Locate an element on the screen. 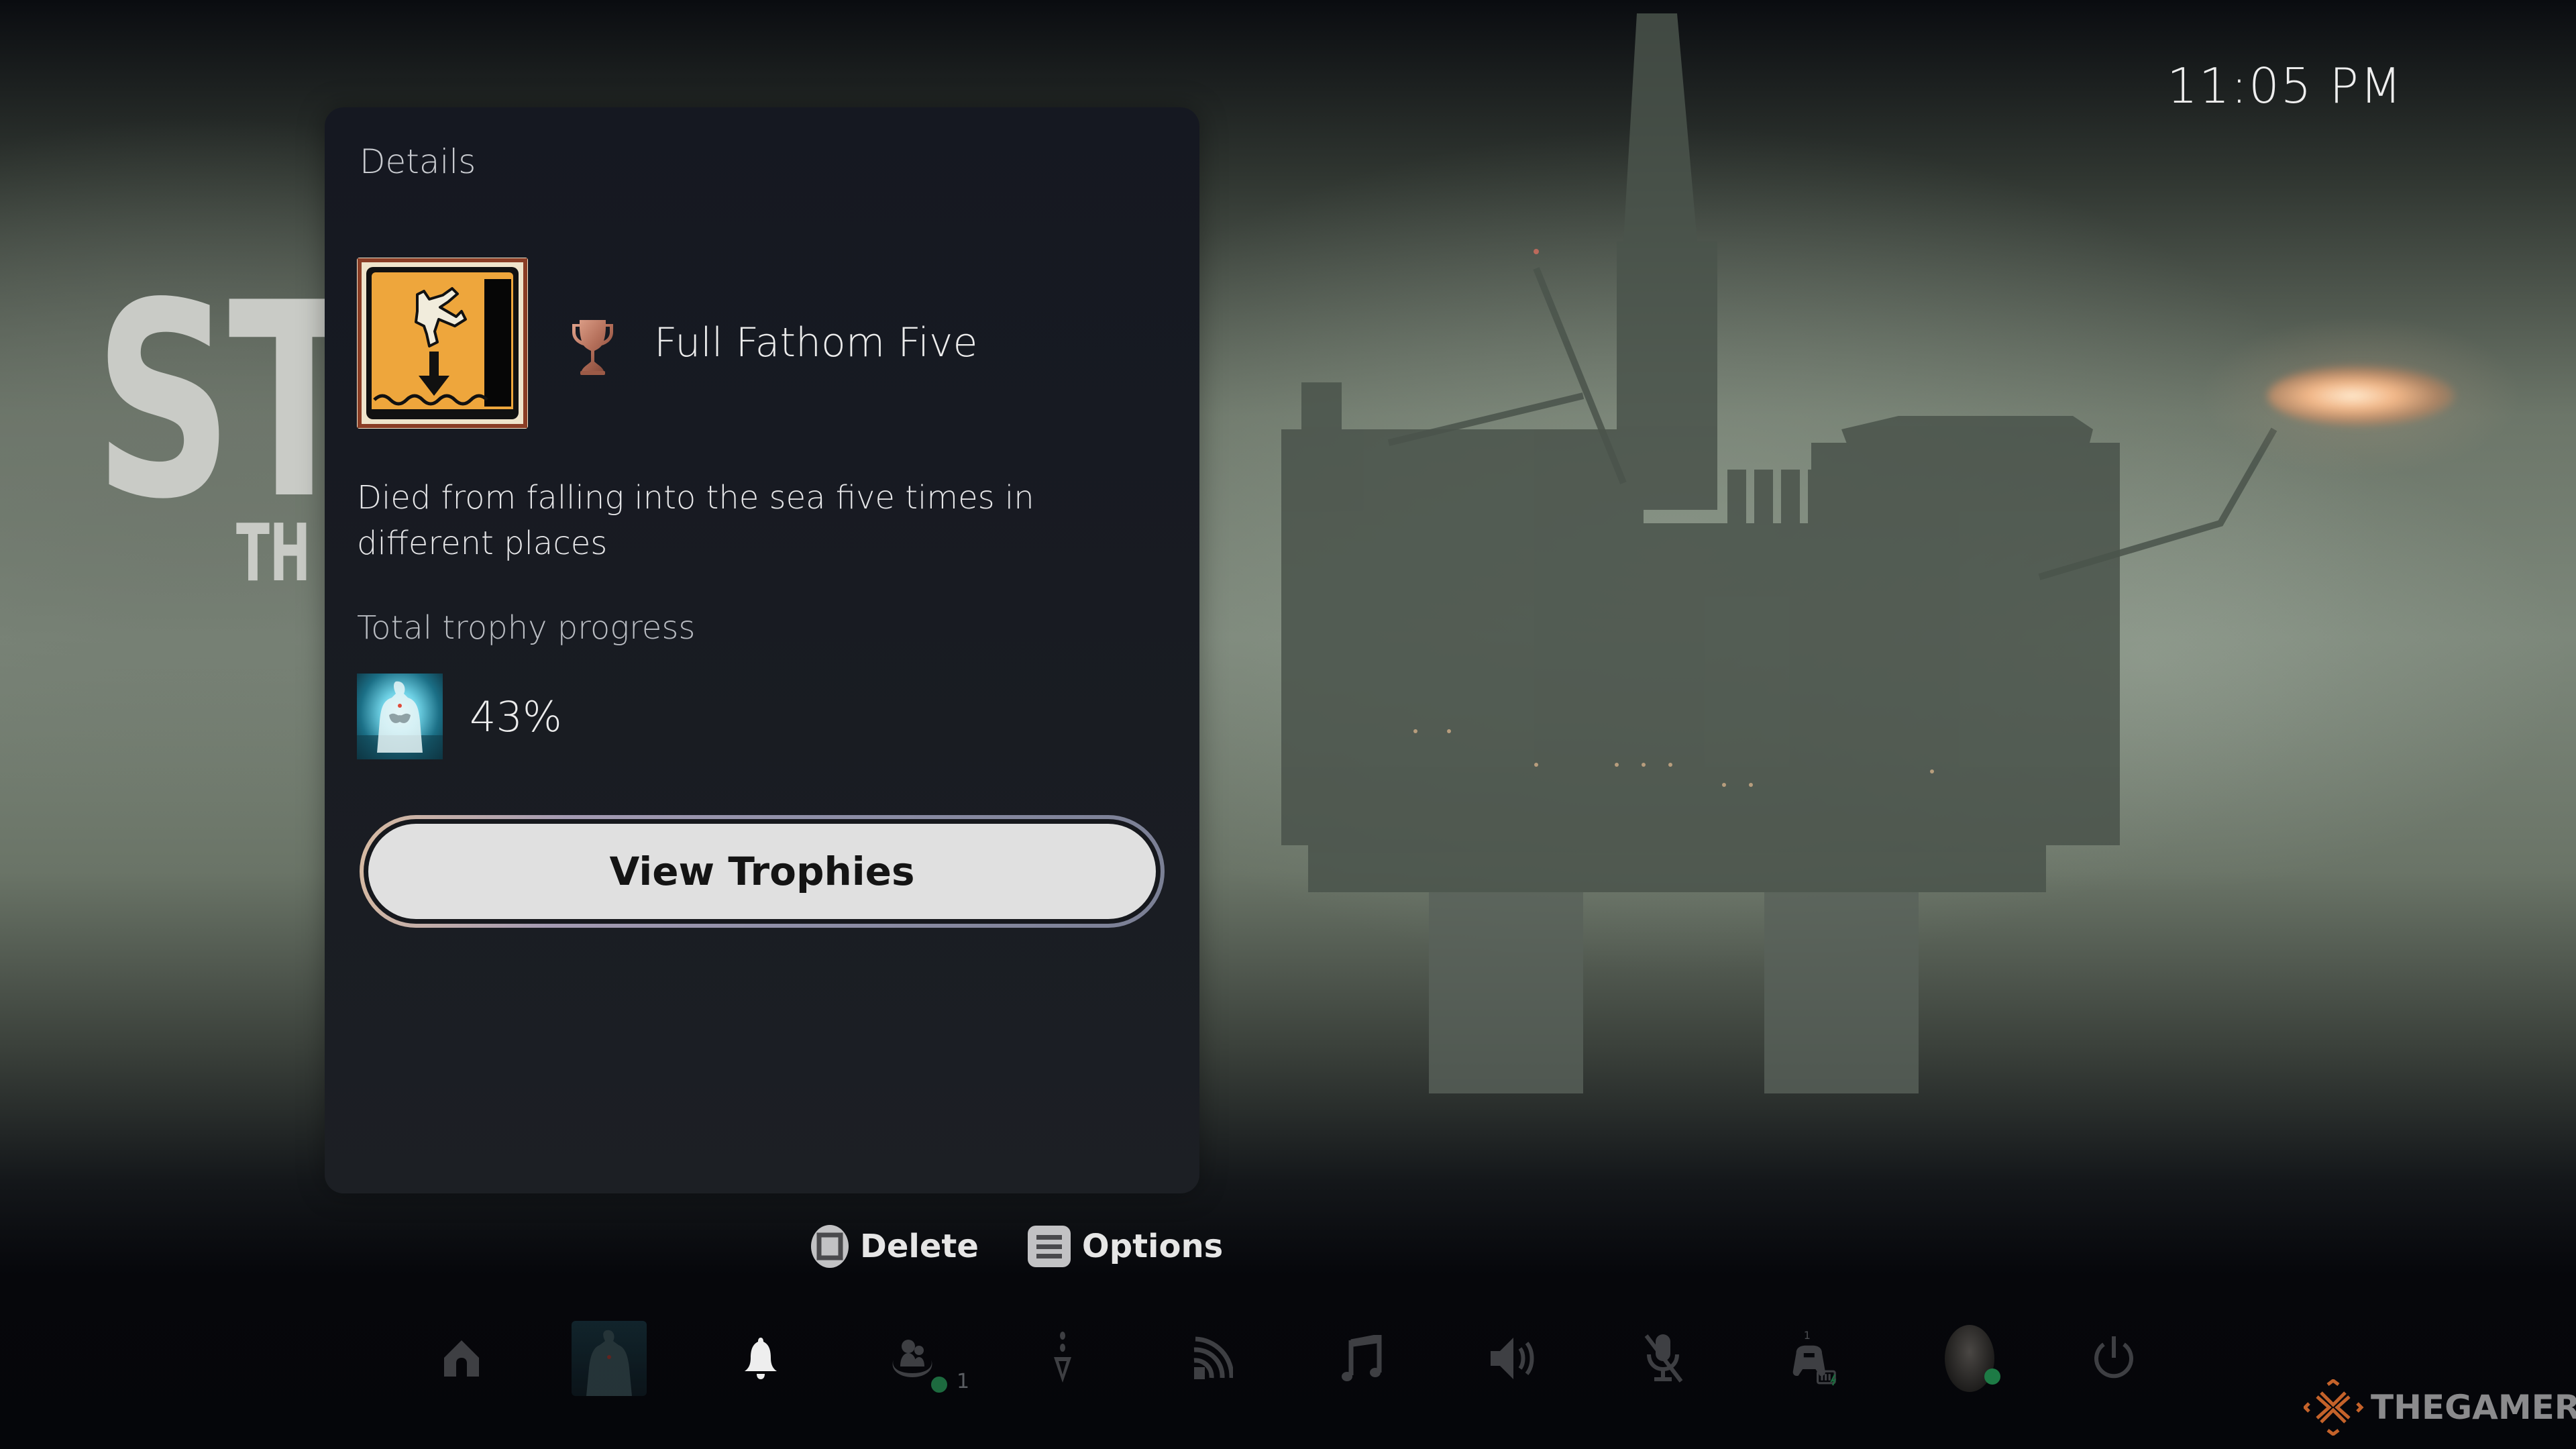 This screenshot has width=2576, height=1449. panel-title: Details is located at coordinates (418, 161).